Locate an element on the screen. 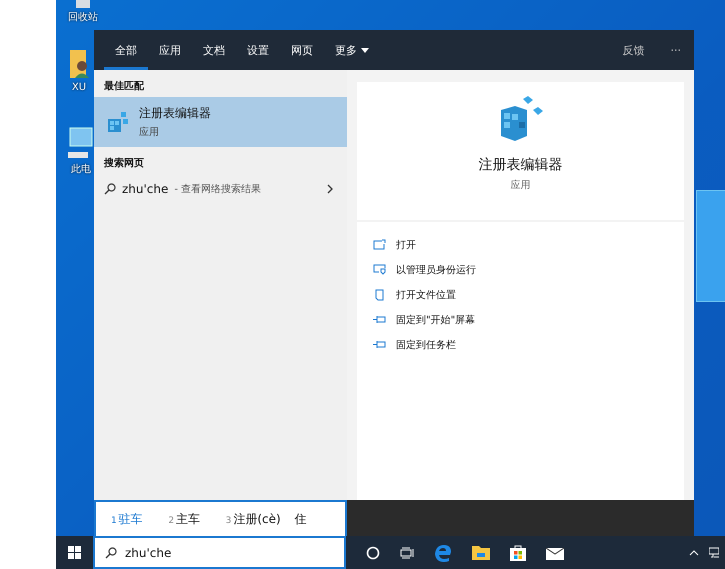 The width and height of the screenshot is (725, 569). store-bag-icon is located at coordinates (518, 552).